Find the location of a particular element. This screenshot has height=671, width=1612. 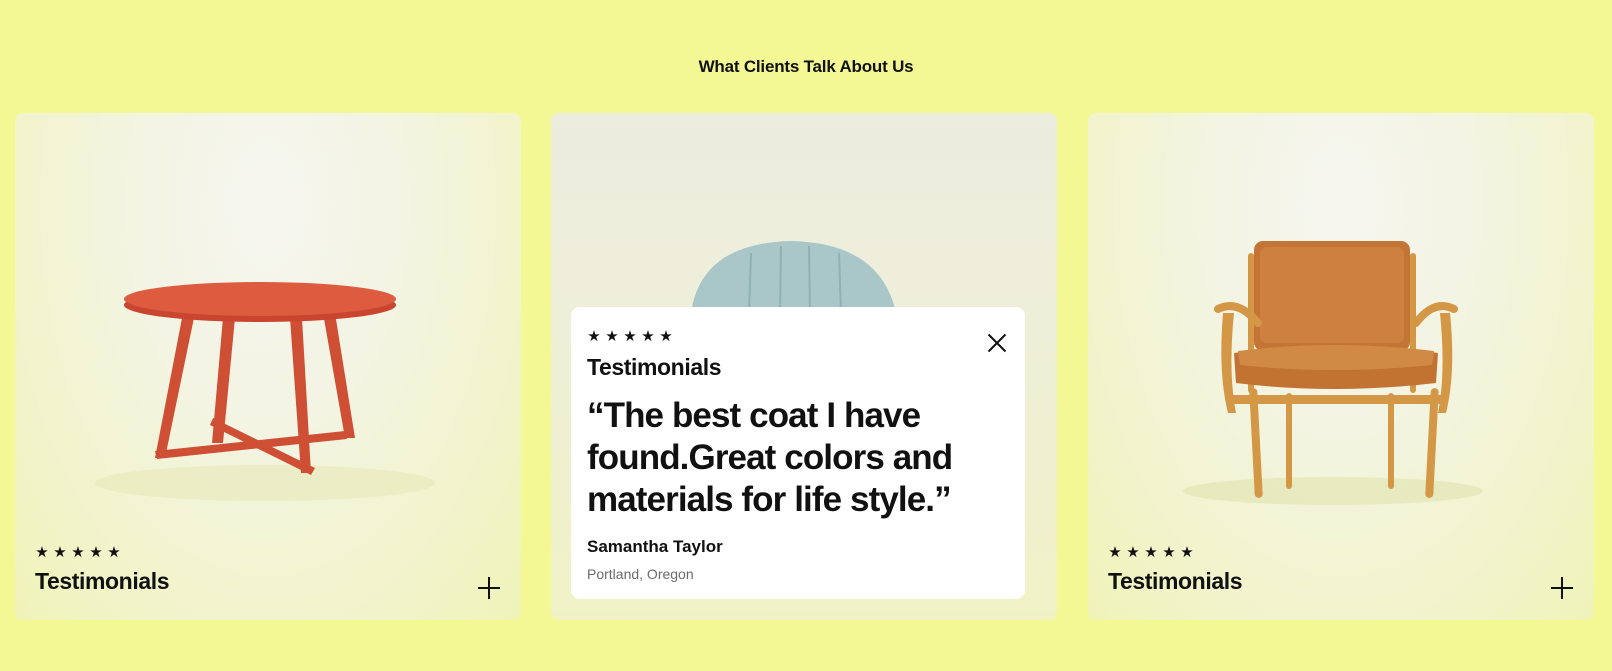

close-icon is located at coordinates (997, 343).